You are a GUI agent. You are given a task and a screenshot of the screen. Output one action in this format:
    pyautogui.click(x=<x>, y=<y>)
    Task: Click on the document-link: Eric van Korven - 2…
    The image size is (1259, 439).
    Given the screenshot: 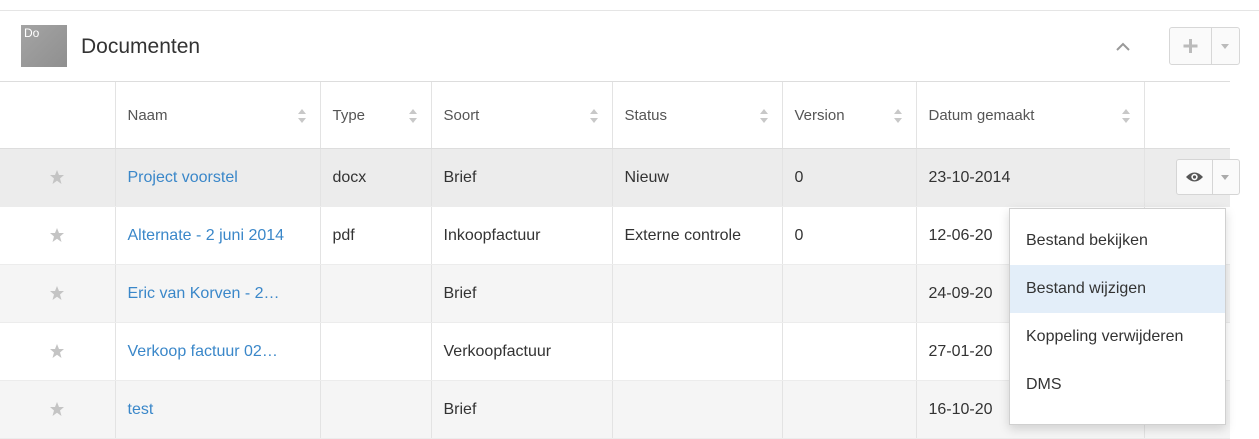 What is the action you would take?
    pyautogui.click(x=204, y=293)
    